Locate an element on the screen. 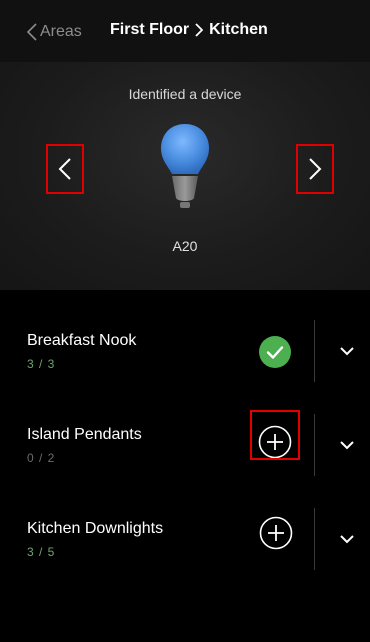 Image resolution: width=370 pixels, height=642 pixels. list-item: Breakfast Nook 3 / 3 is located at coordinates (185, 337).